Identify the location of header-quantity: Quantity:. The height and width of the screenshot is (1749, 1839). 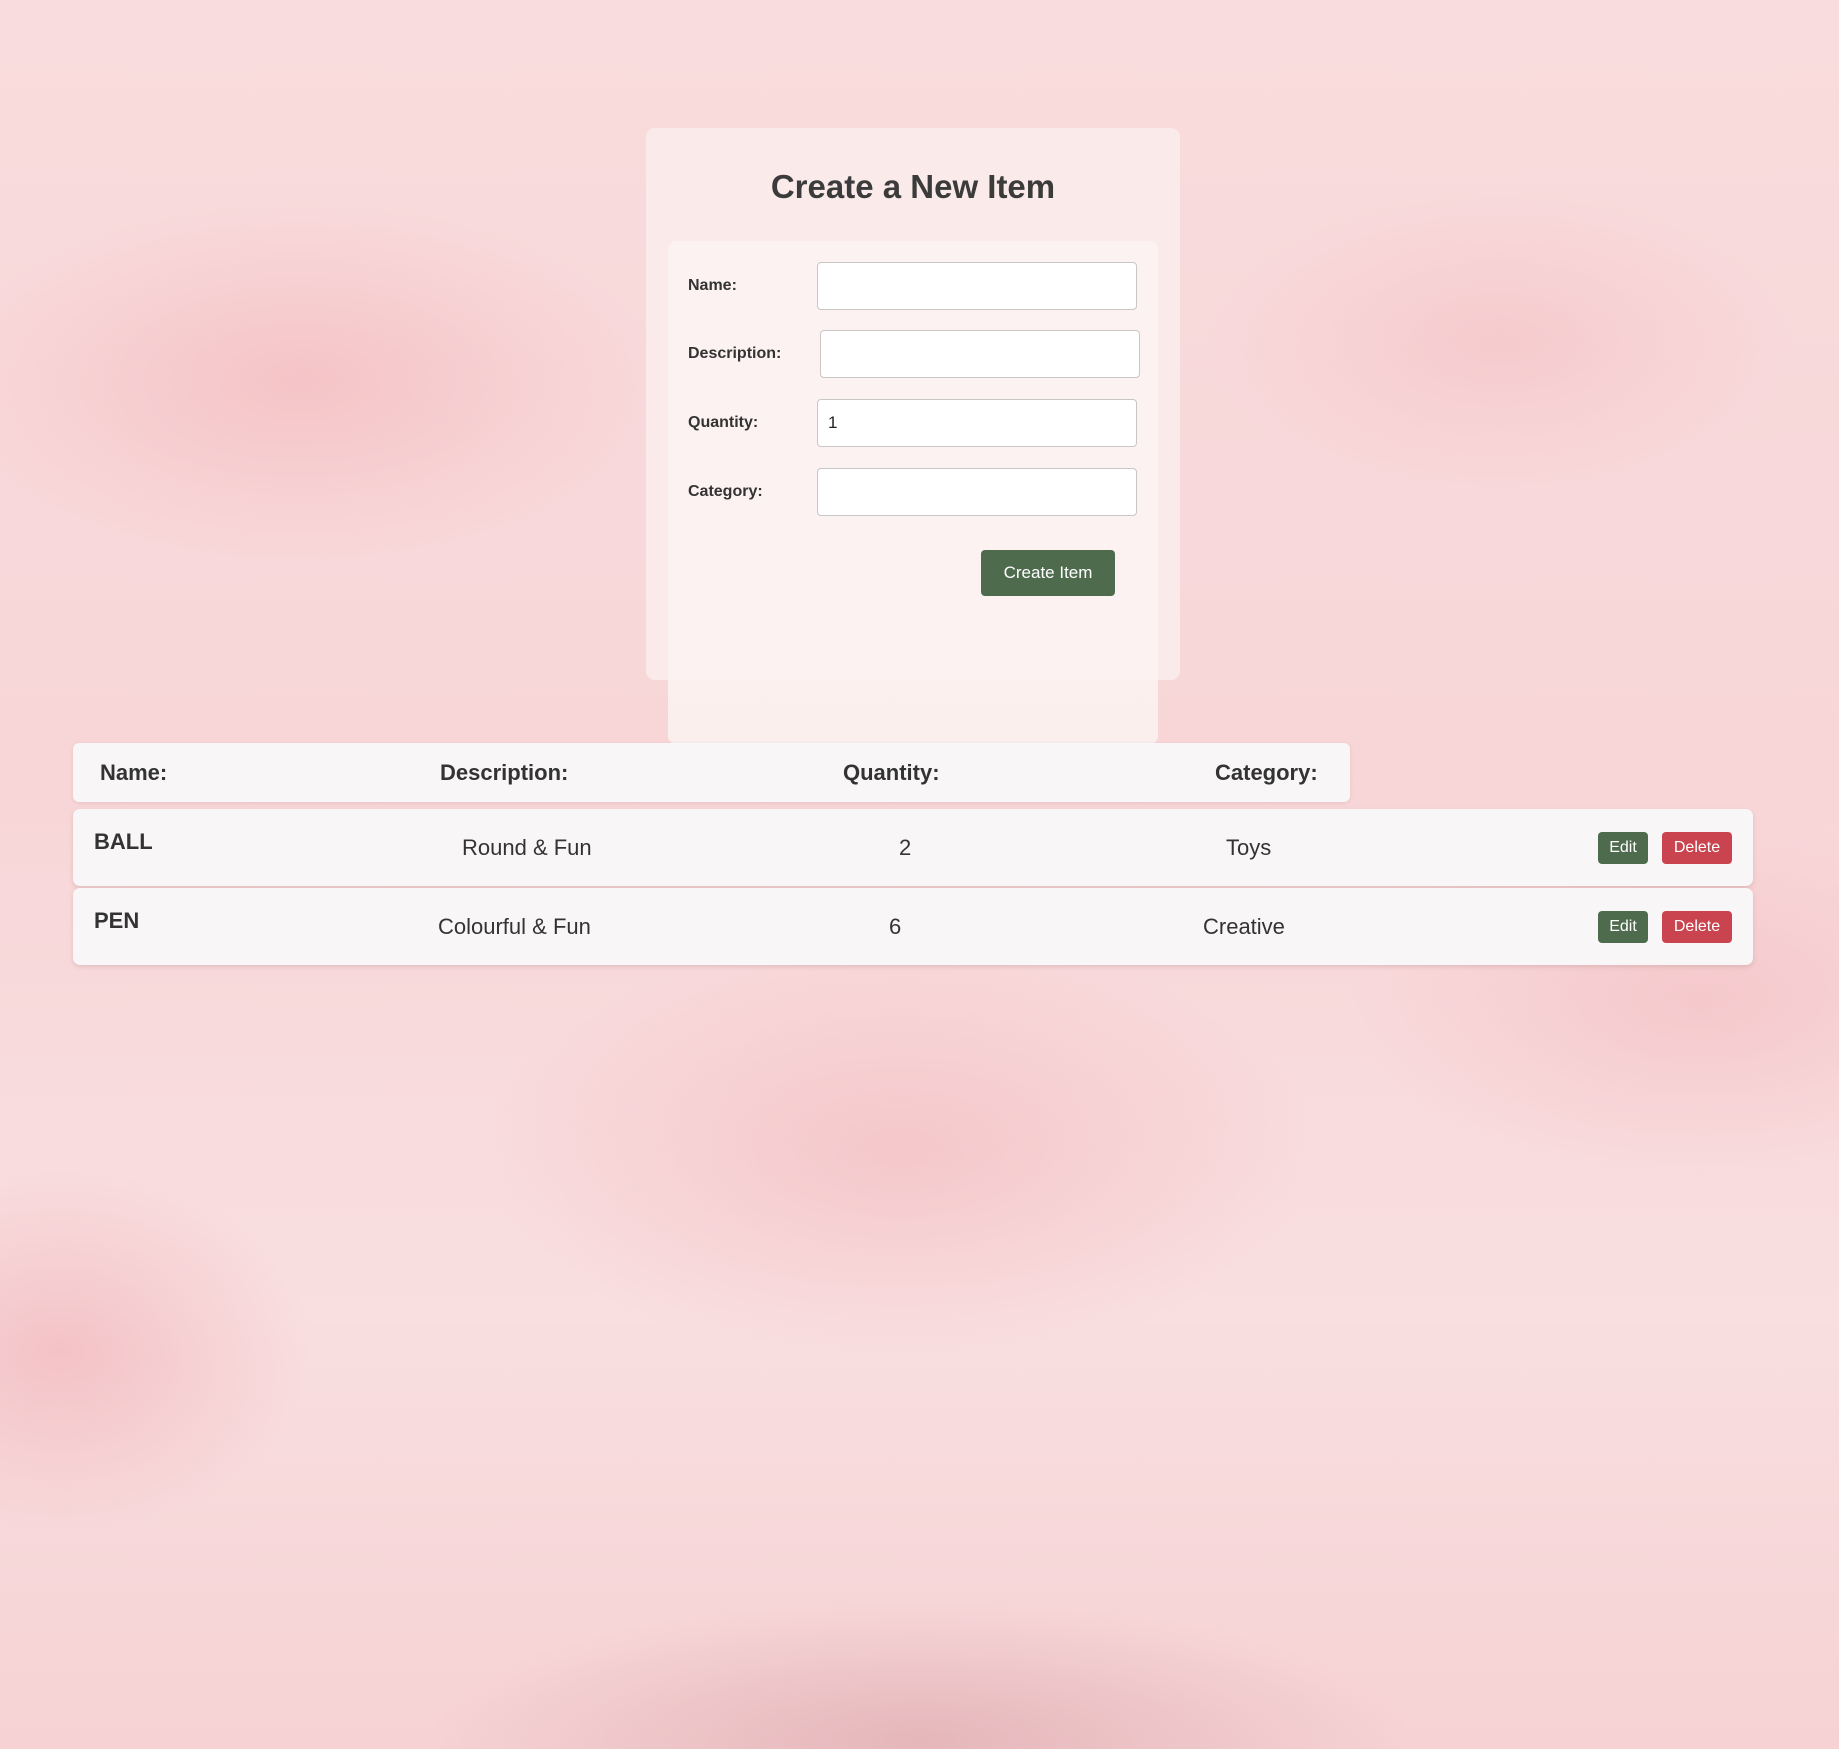
(891, 772).